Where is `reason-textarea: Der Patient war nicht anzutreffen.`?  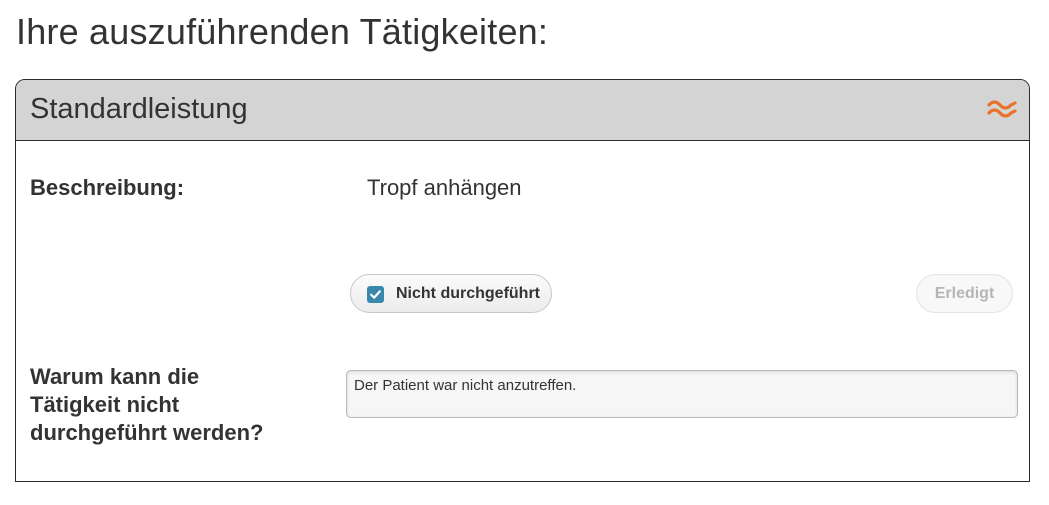 reason-textarea: Der Patient war nicht anzutreffen. is located at coordinates (682, 394).